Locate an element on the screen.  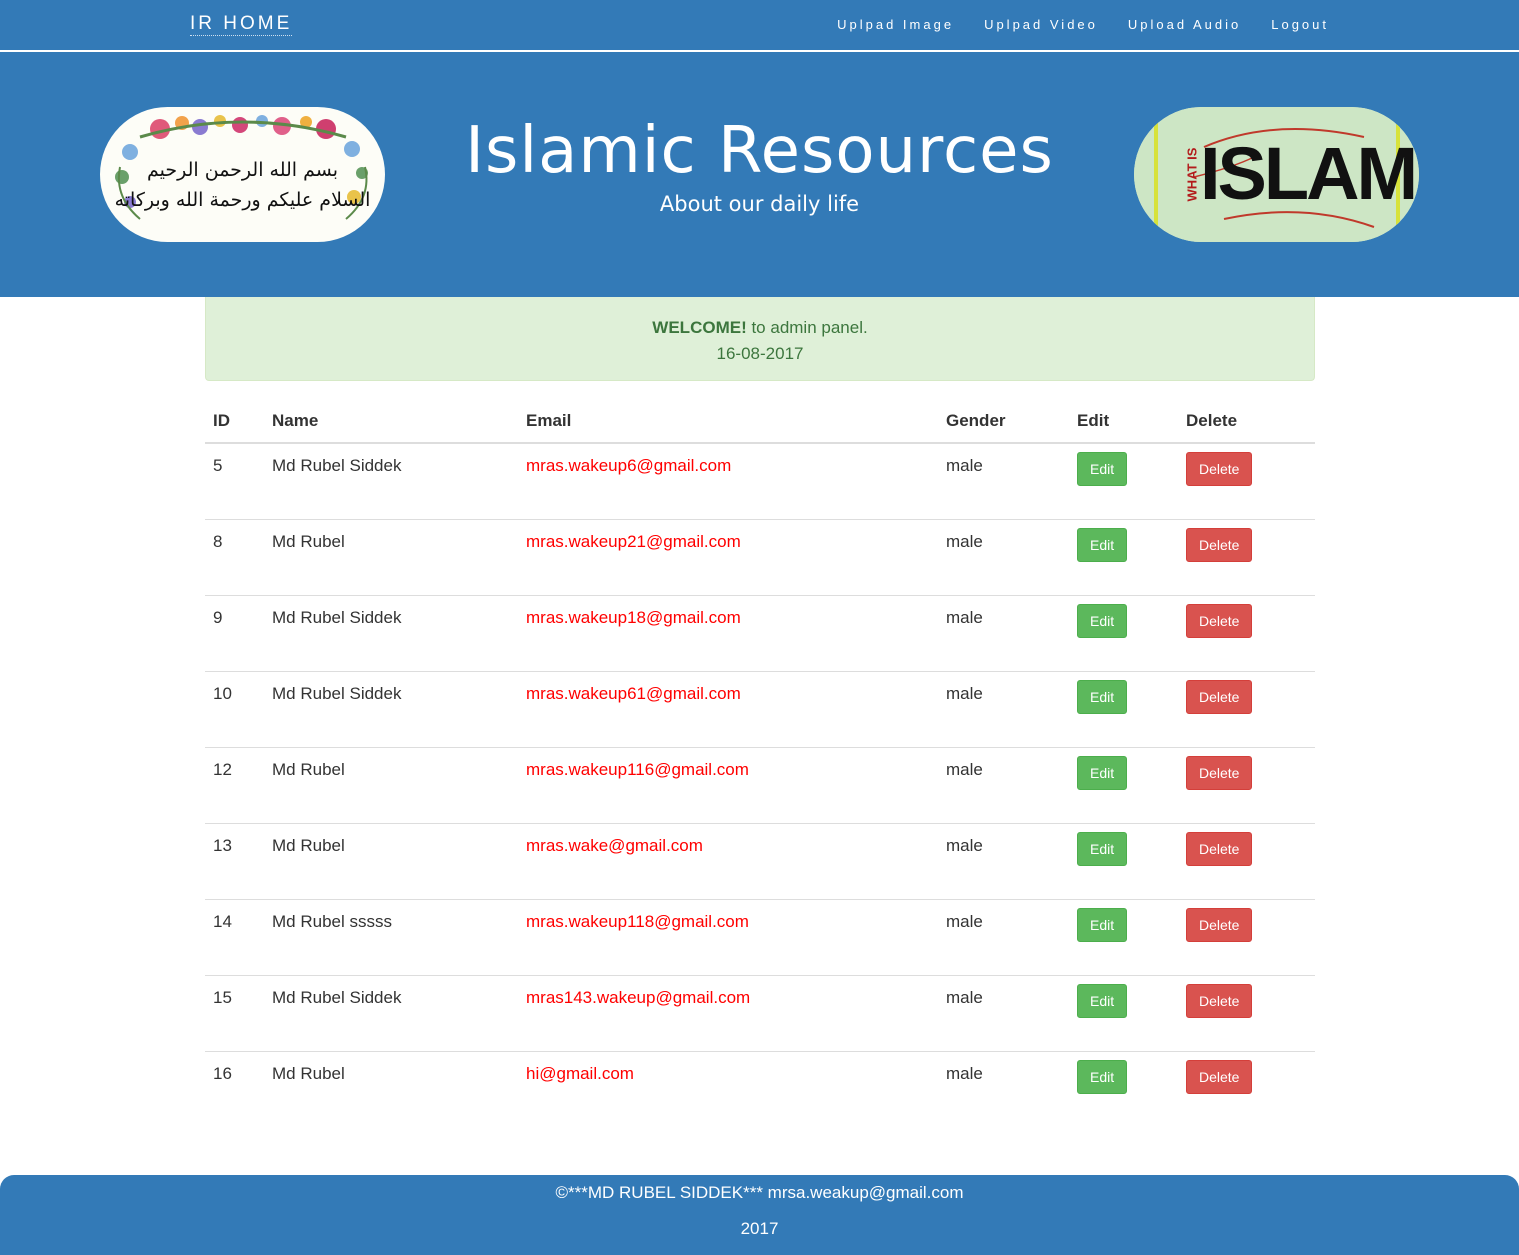
cell-id: 8 is located at coordinates (234, 556).